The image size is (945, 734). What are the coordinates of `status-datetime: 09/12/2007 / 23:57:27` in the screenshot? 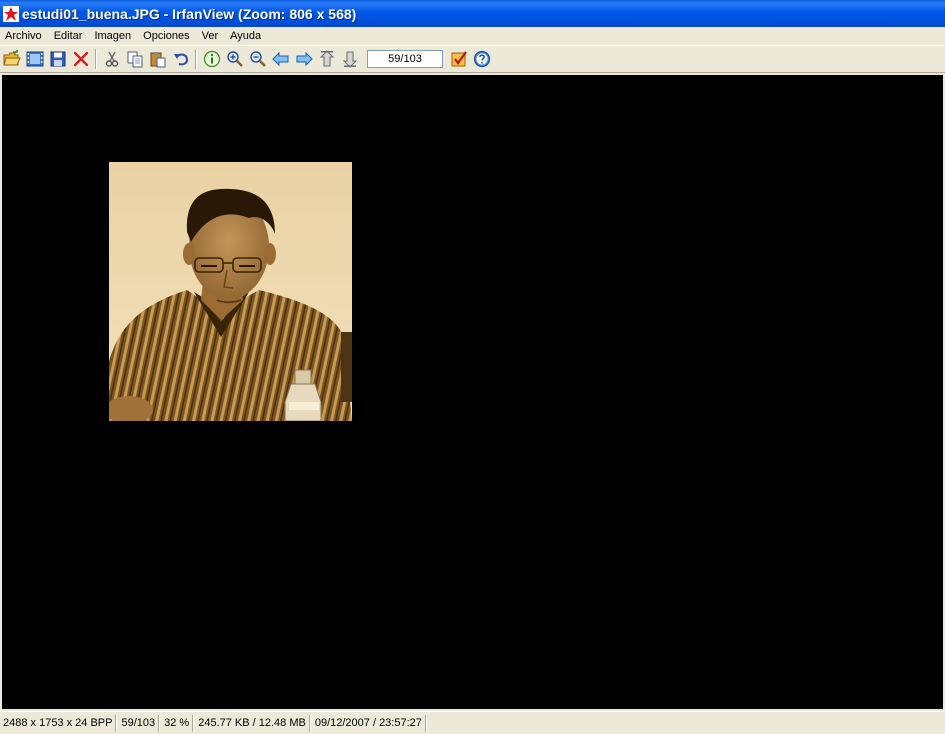 It's located at (369, 723).